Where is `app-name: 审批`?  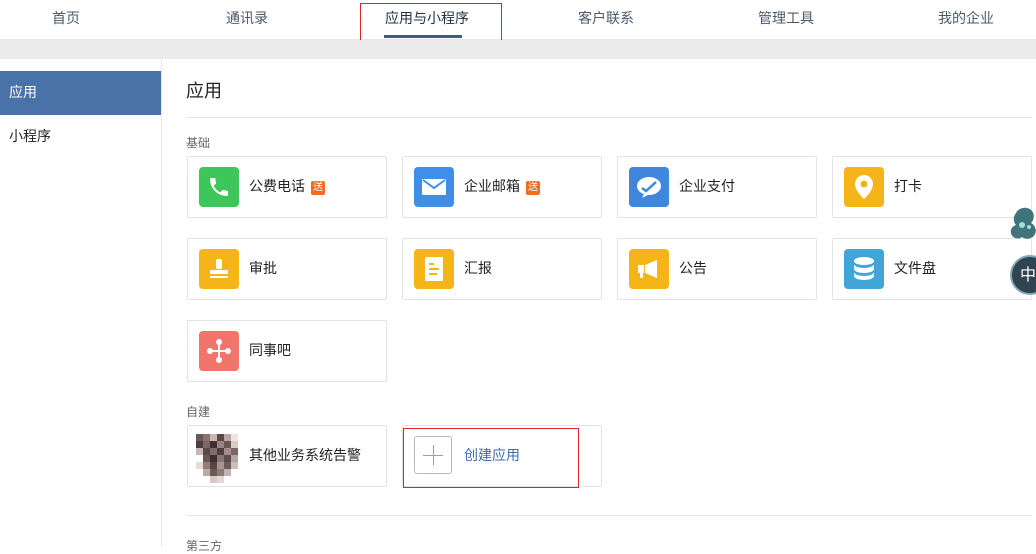
app-name: 审批 is located at coordinates (263, 269).